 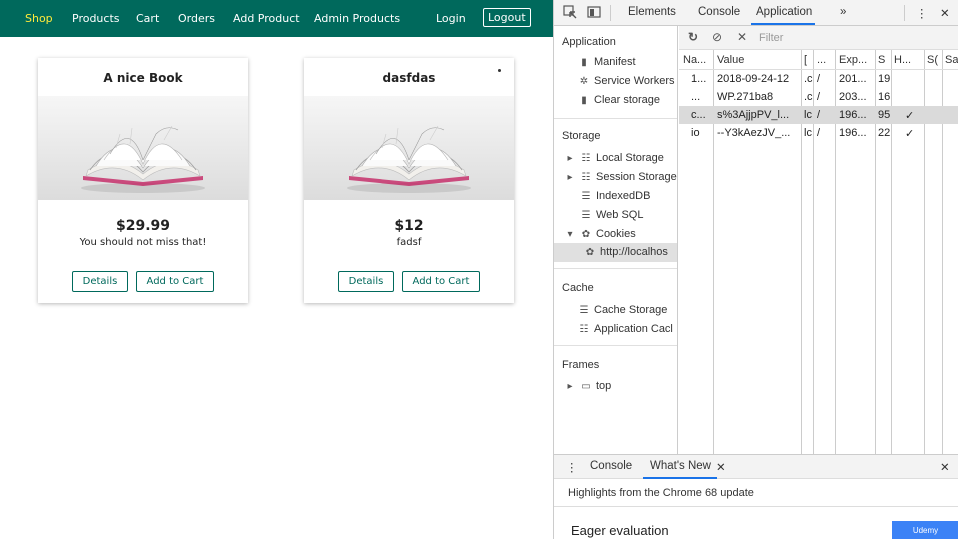 I want to click on clear-all-icon: ⊘, so click(x=717, y=37).